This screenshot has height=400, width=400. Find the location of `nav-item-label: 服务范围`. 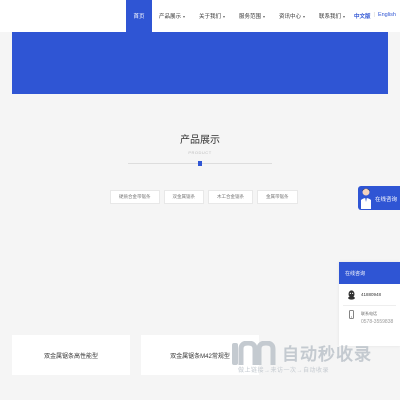

nav-item-label: 服务范围 is located at coordinates (249, 17).